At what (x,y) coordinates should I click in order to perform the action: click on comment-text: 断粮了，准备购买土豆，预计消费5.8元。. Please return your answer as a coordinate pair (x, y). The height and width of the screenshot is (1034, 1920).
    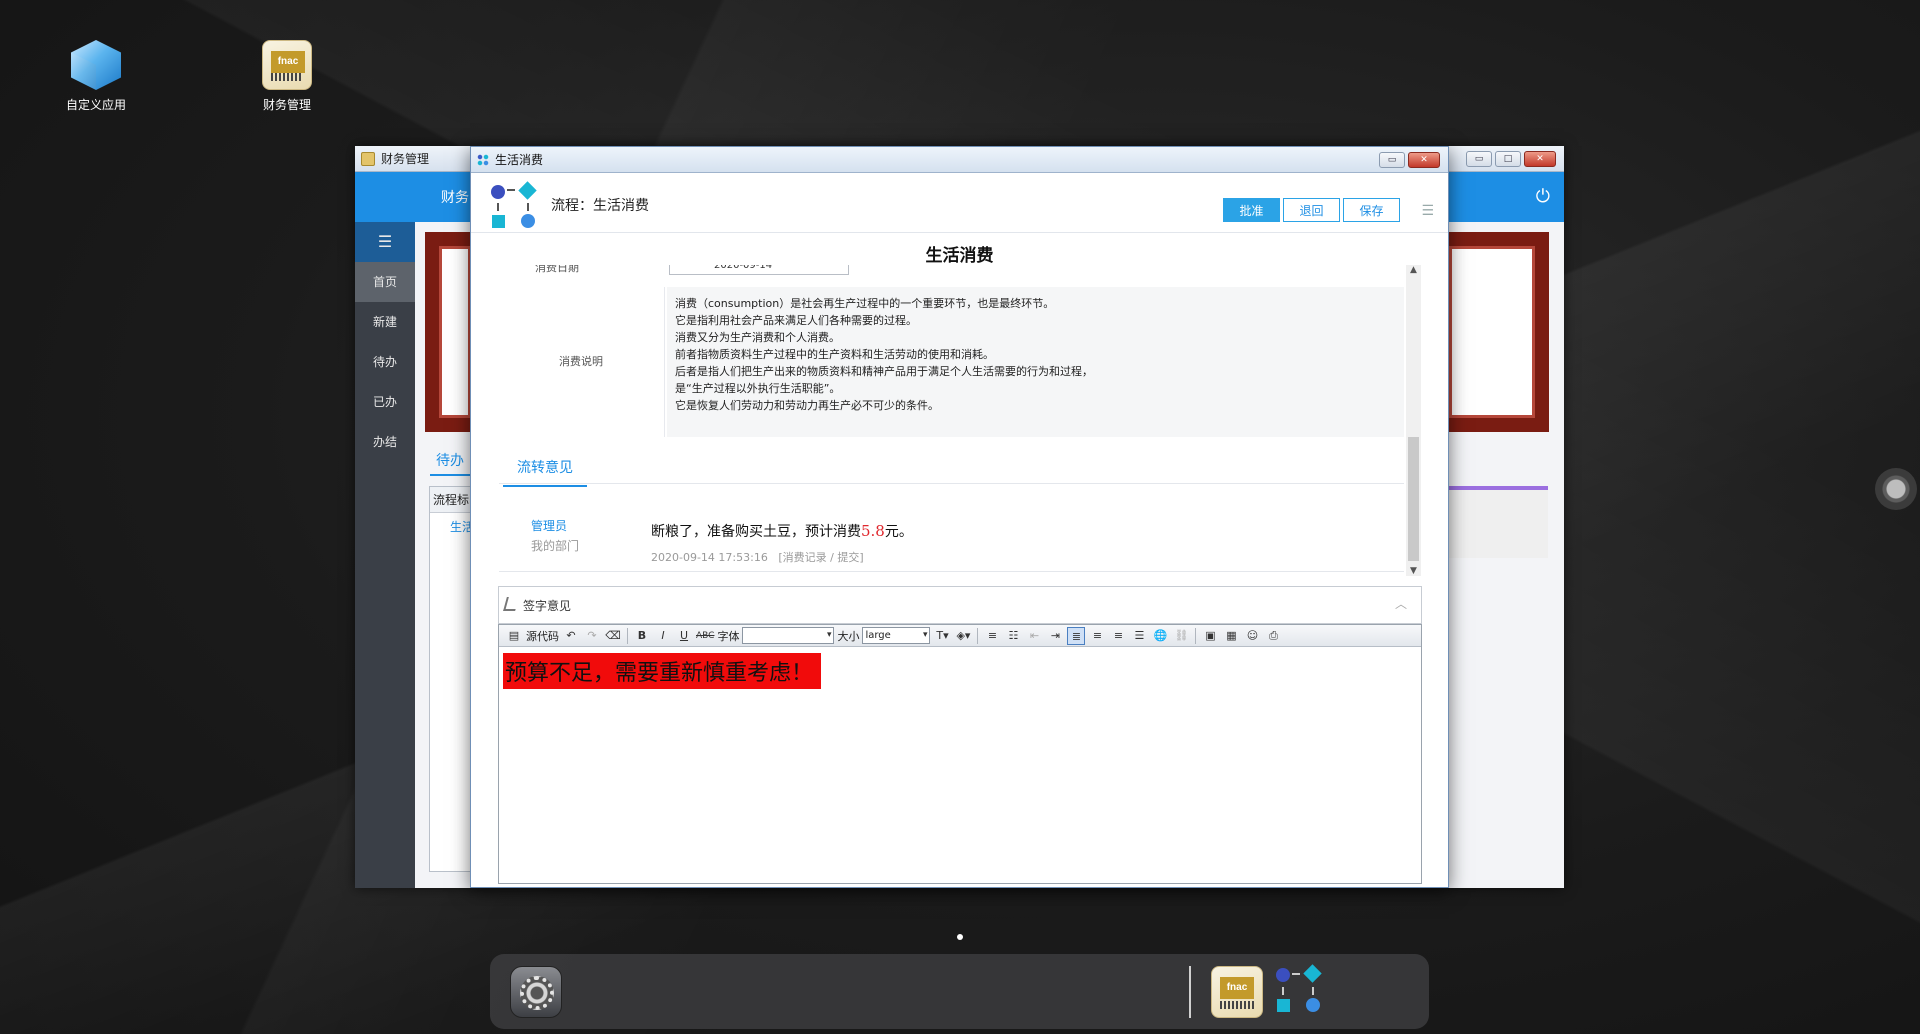
    Looking at the image, I should click on (782, 531).